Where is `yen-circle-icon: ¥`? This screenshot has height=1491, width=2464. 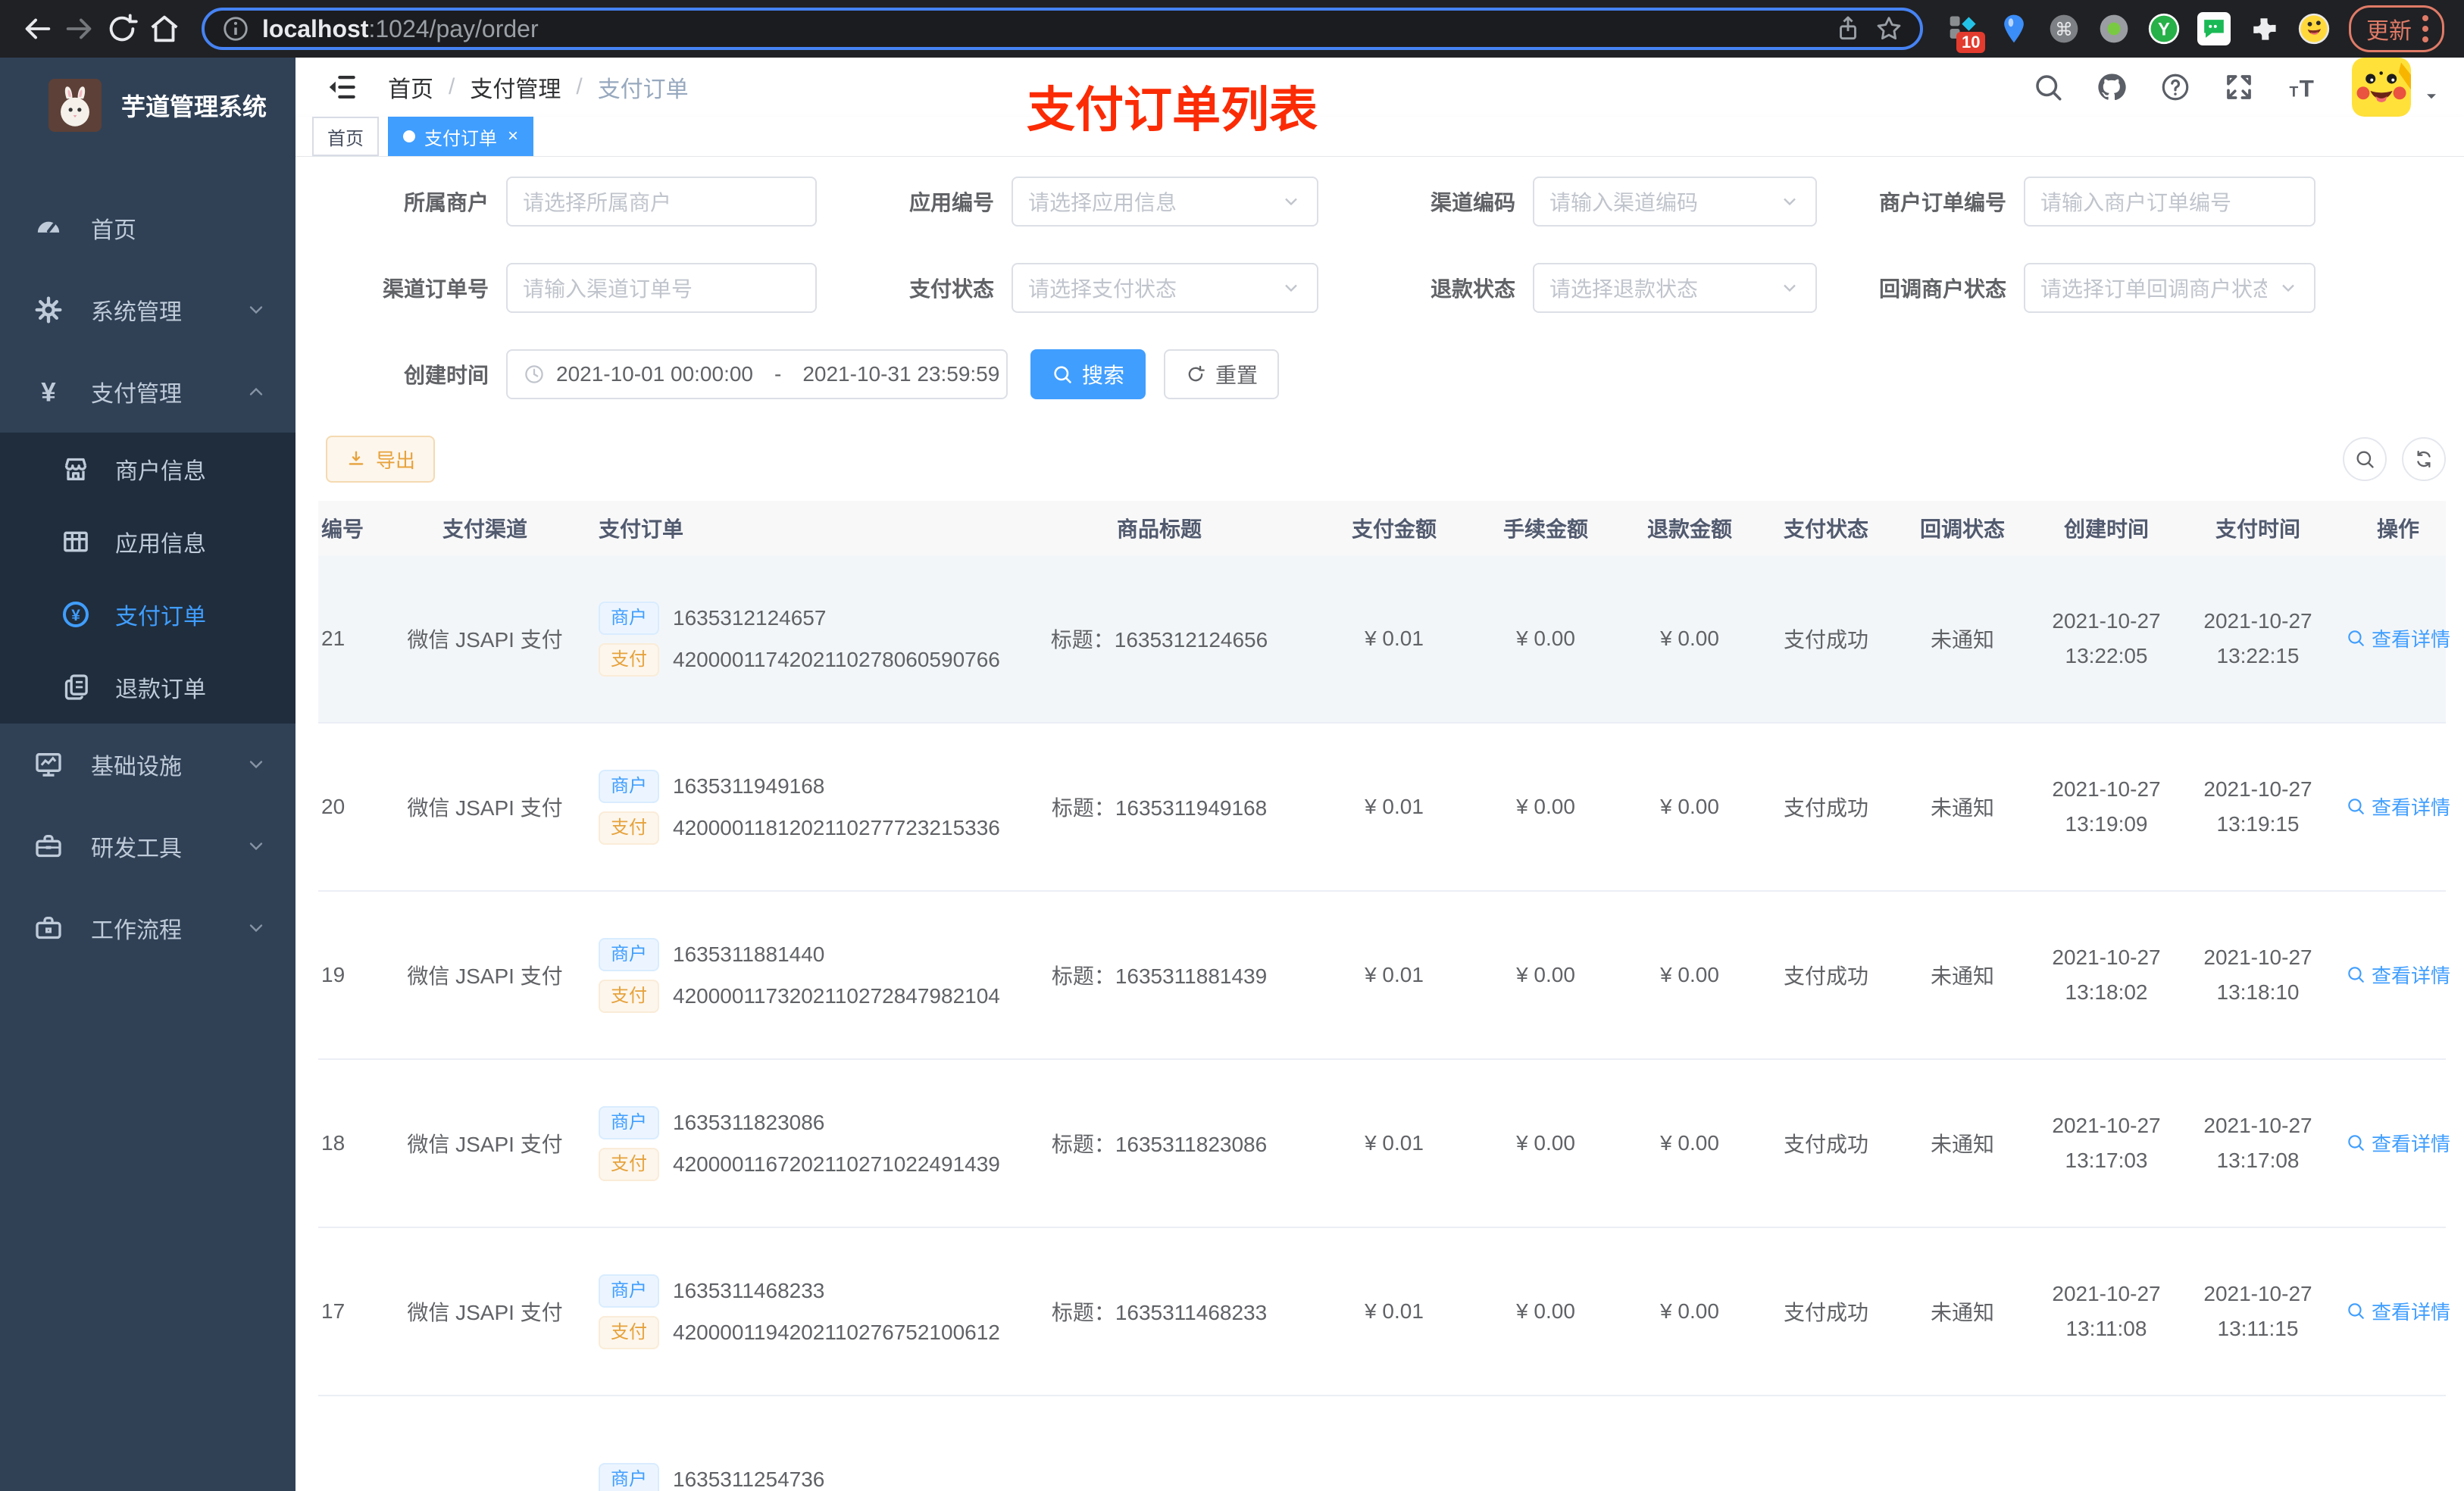
yen-circle-icon: ¥ is located at coordinates (76, 614).